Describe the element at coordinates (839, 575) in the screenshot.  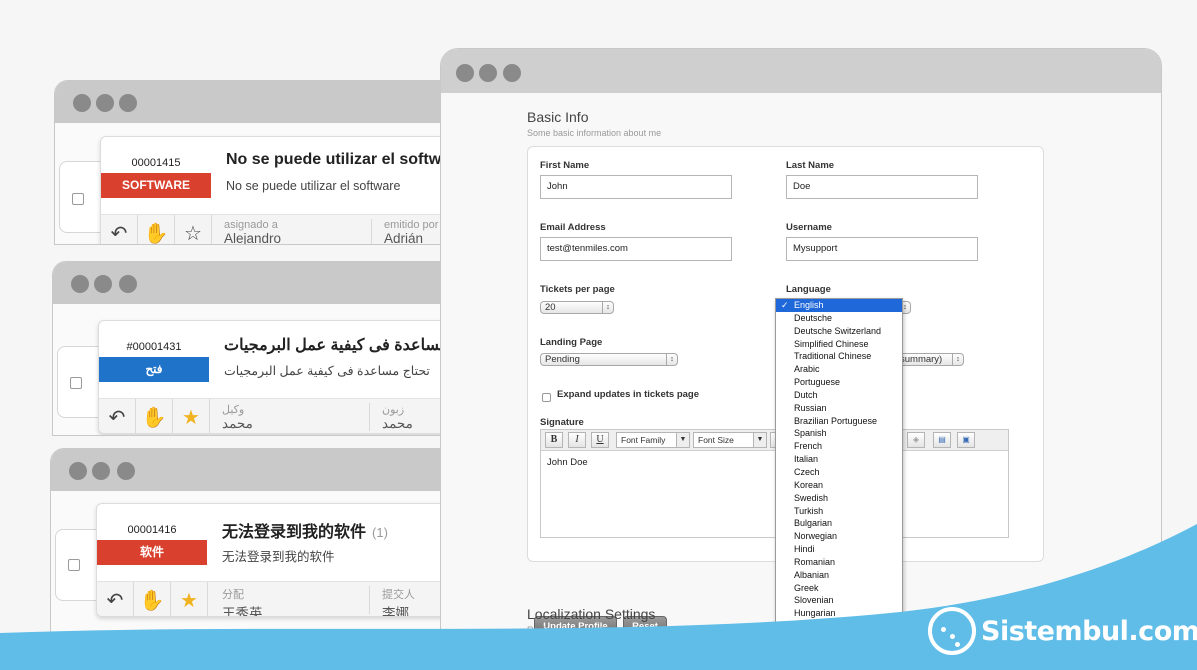
I see `language-option: Albanian` at that location.